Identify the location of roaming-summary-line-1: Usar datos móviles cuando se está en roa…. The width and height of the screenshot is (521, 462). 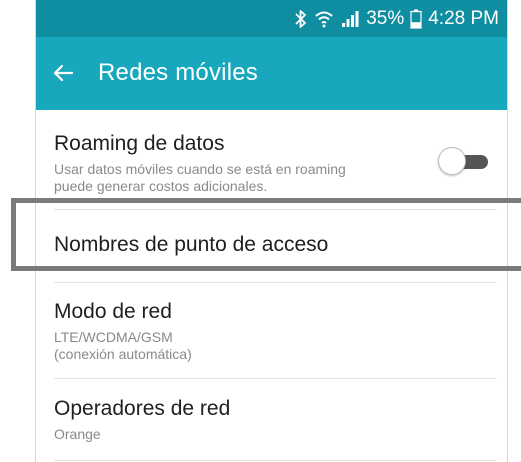
(200, 169).